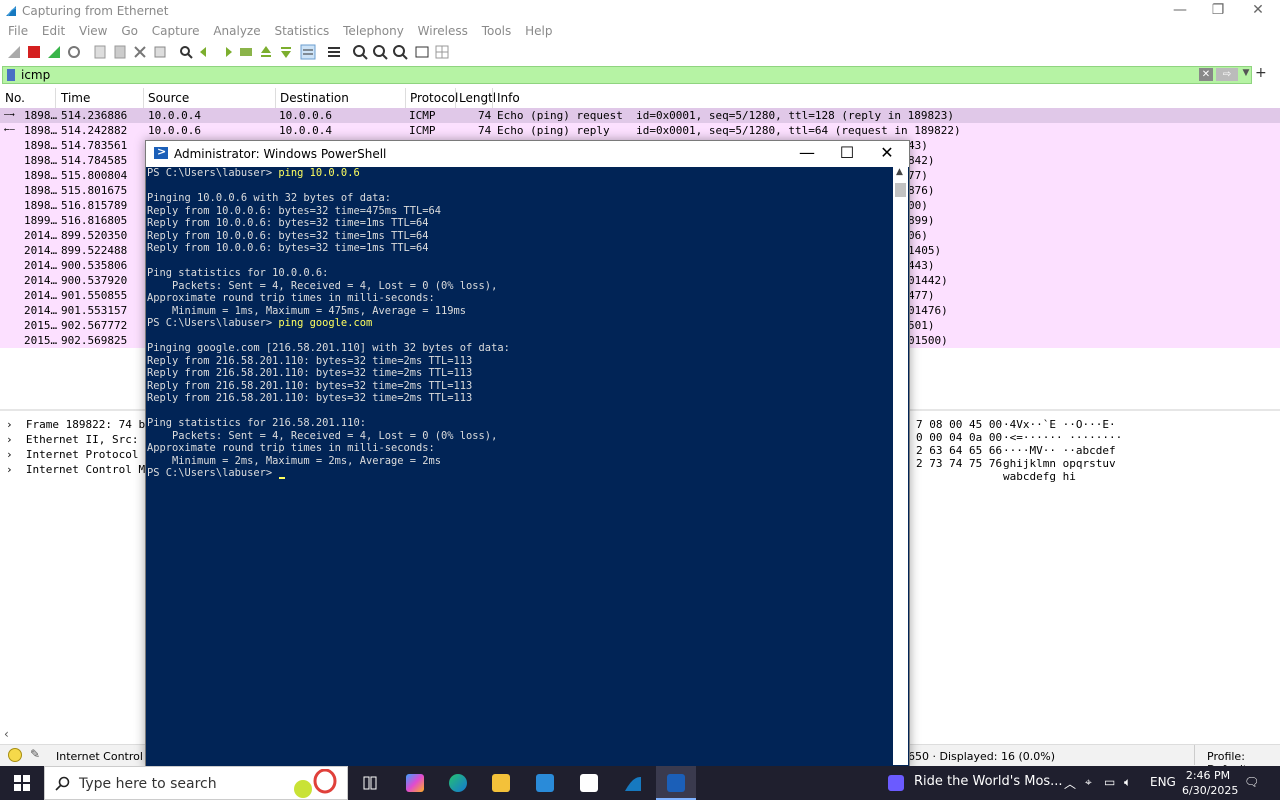 This screenshot has height=800, width=1280. What do you see at coordinates (120, 52) in the screenshot?
I see `save-file-icon` at bounding box center [120, 52].